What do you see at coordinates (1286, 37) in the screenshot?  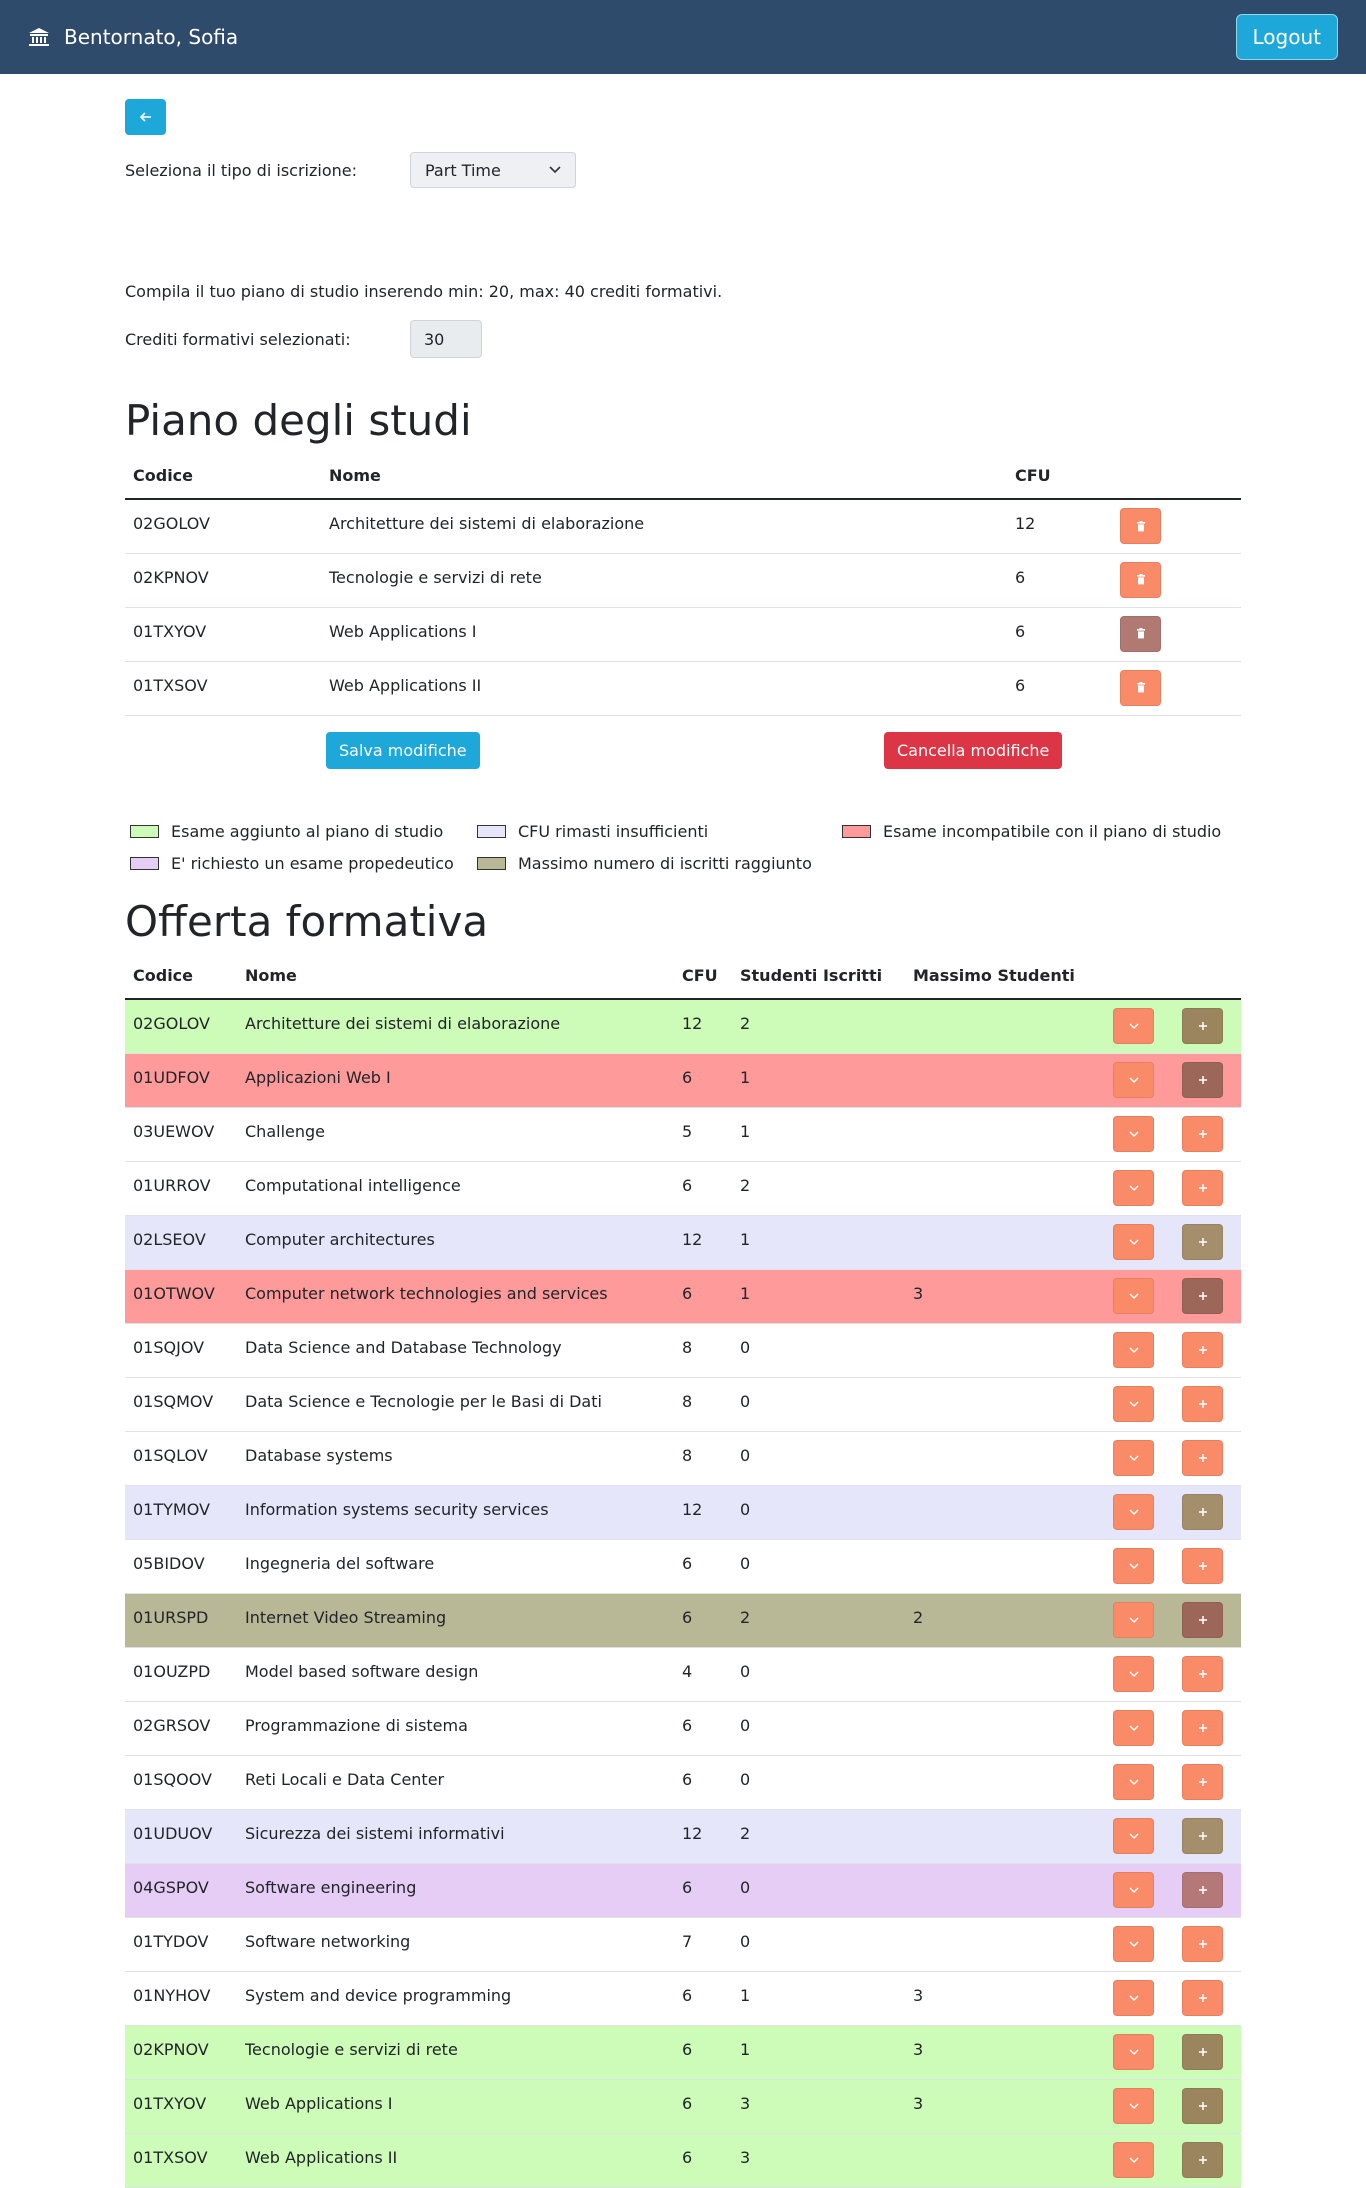 I see `logout-button: Logout` at bounding box center [1286, 37].